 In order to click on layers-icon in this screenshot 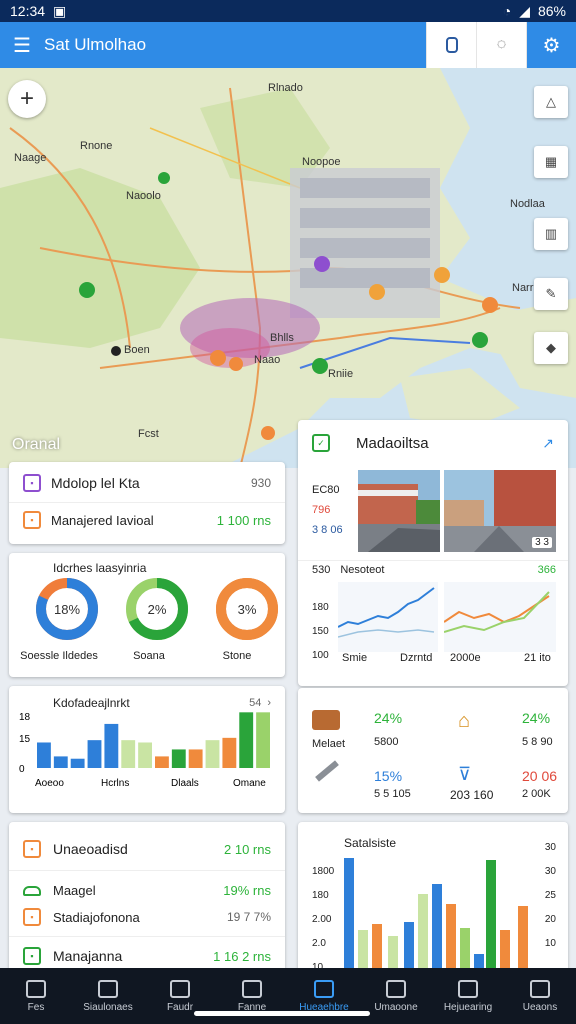, I will do `click(451, 45)`.